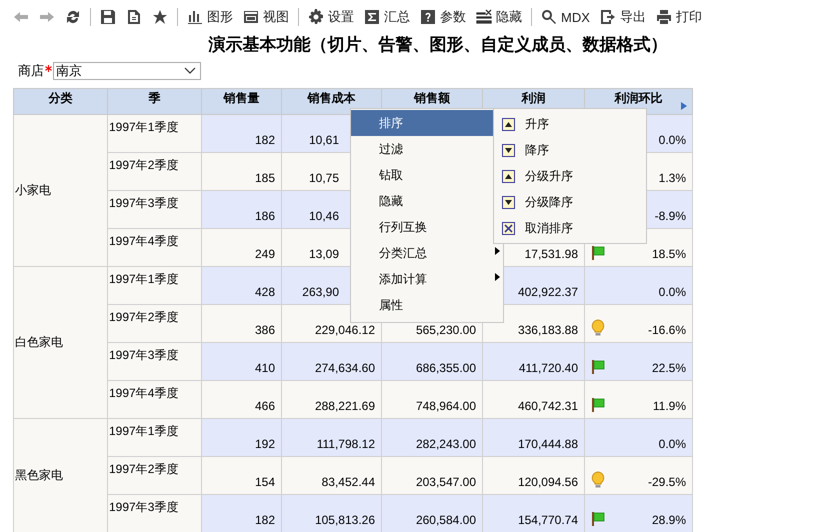  Describe the element at coordinates (570, 150) in the screenshot. I see `menu-item: 降序` at that location.